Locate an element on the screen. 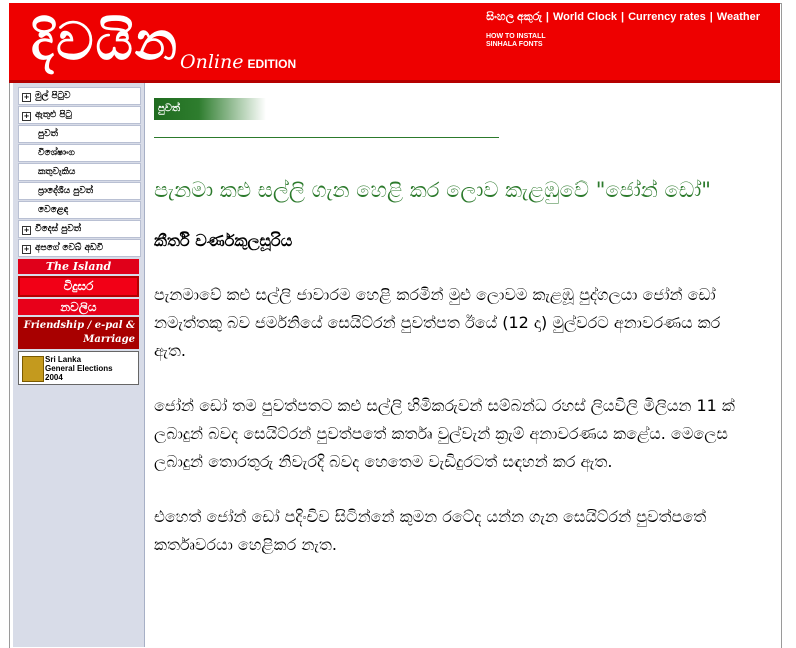 This screenshot has height=648, width=796. install-fonts-link: HOW TO INSTALL SINHALA FONTS is located at coordinates (531, 41).